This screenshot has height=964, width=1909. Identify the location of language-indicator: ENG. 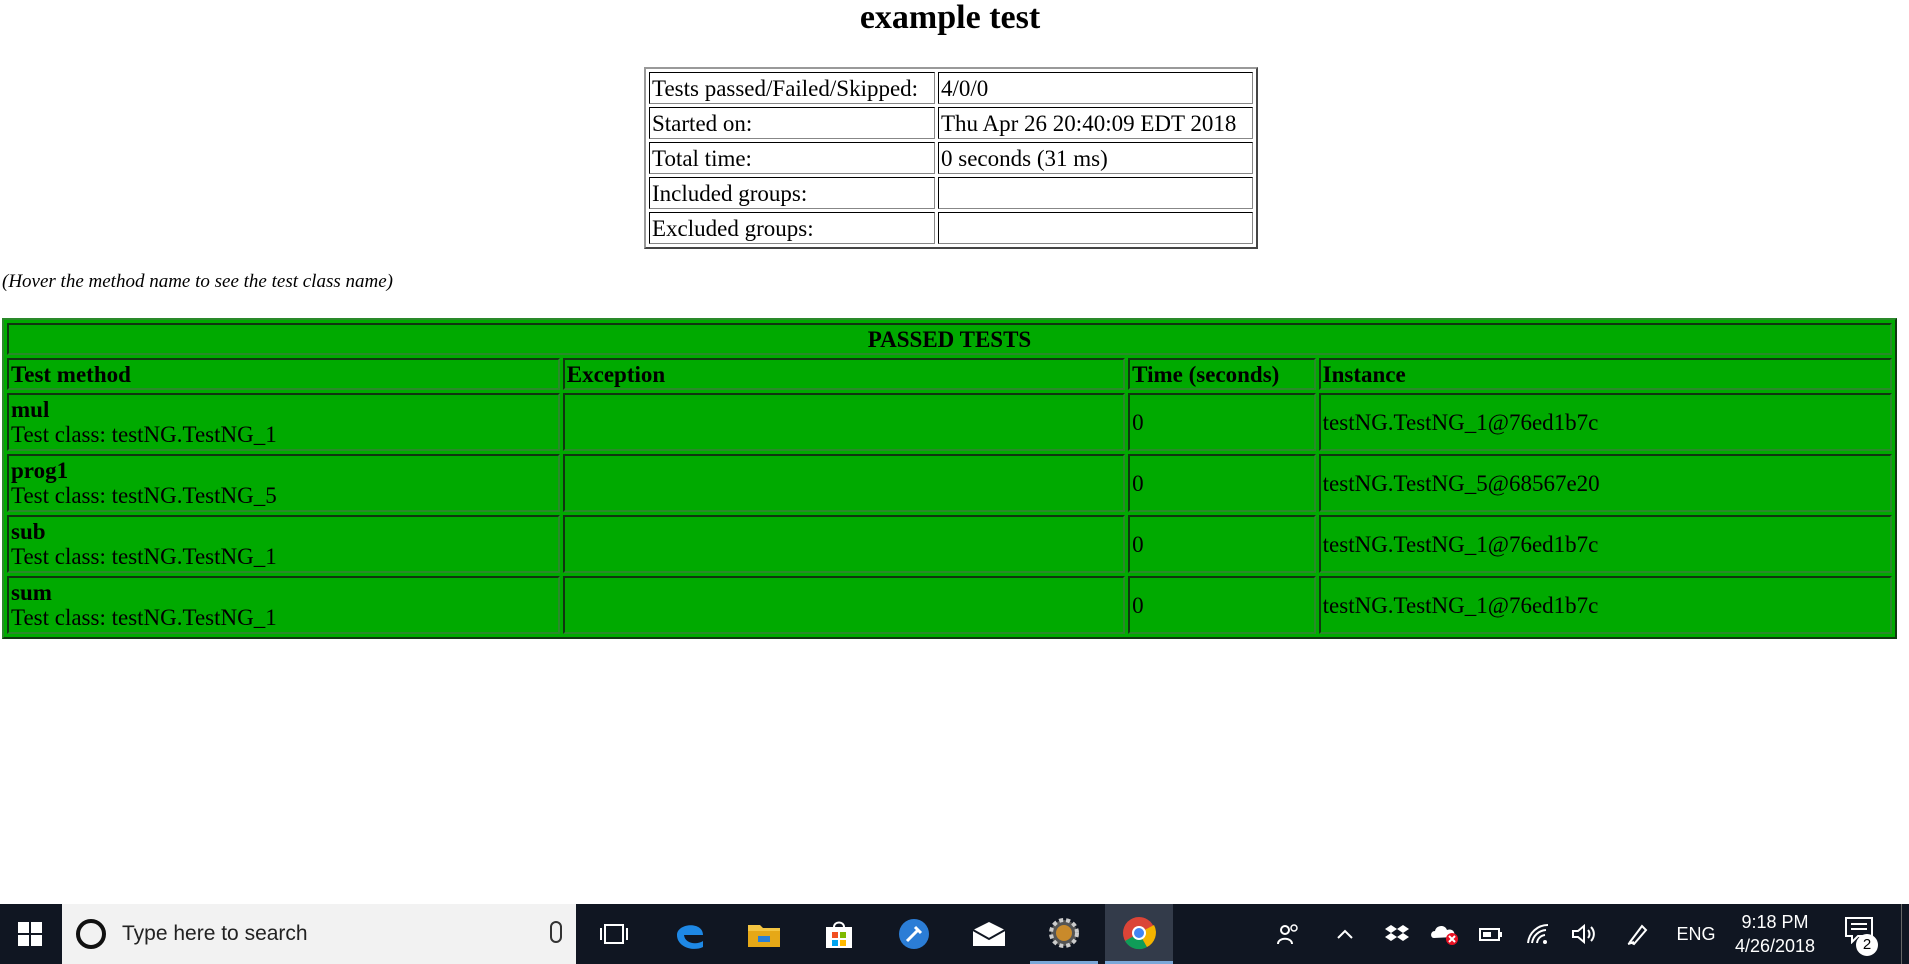
(1696, 934).